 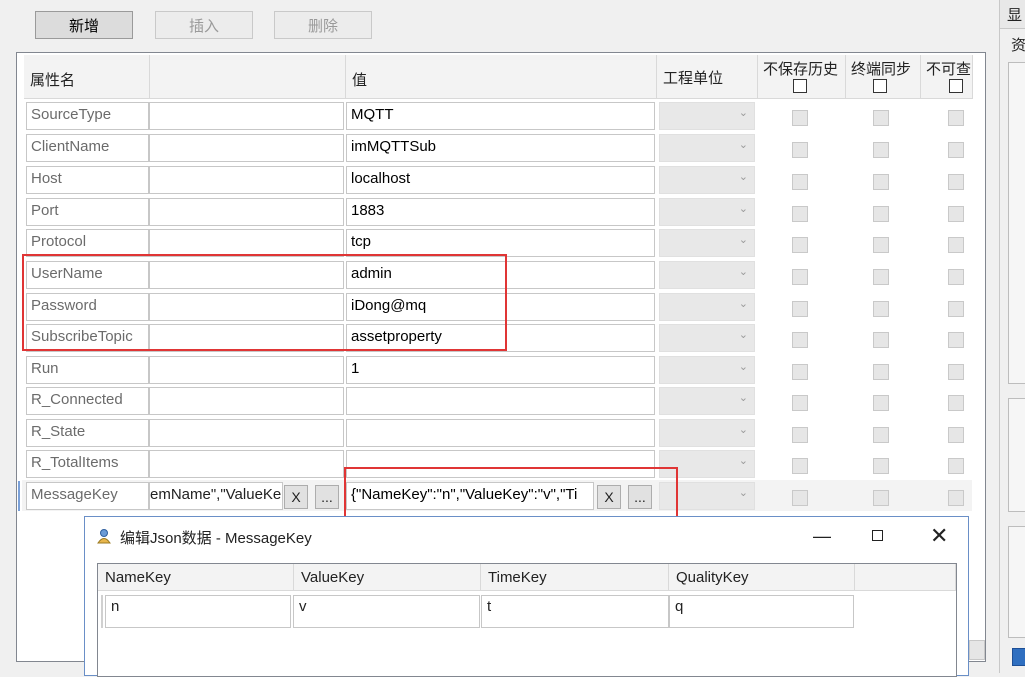 I want to click on json-cell-qualitykey: q, so click(x=761, y=611).